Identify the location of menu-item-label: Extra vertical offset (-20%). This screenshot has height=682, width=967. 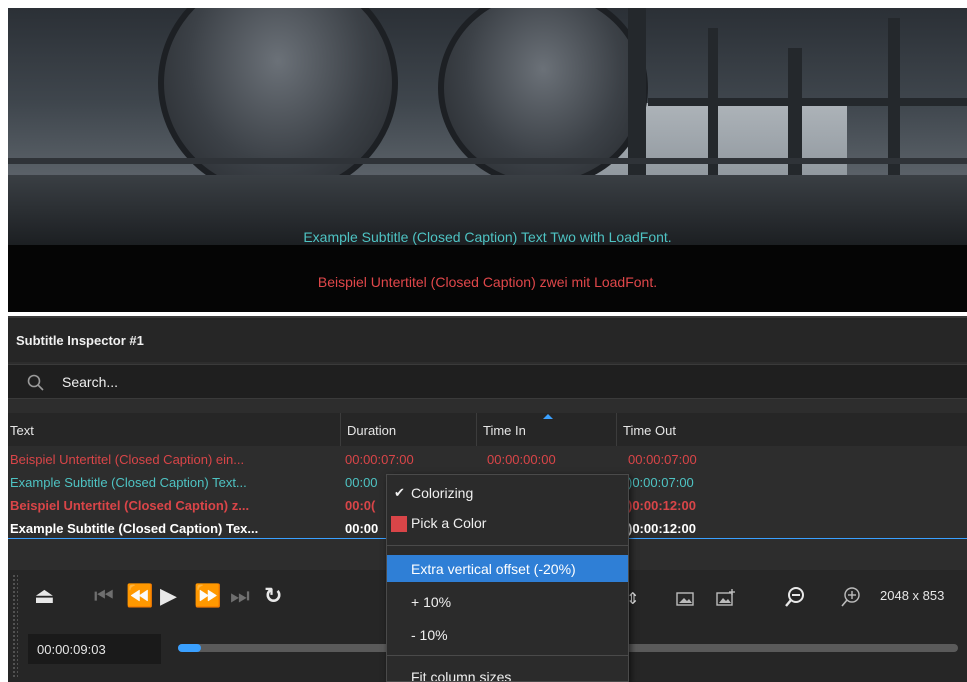
(493, 569).